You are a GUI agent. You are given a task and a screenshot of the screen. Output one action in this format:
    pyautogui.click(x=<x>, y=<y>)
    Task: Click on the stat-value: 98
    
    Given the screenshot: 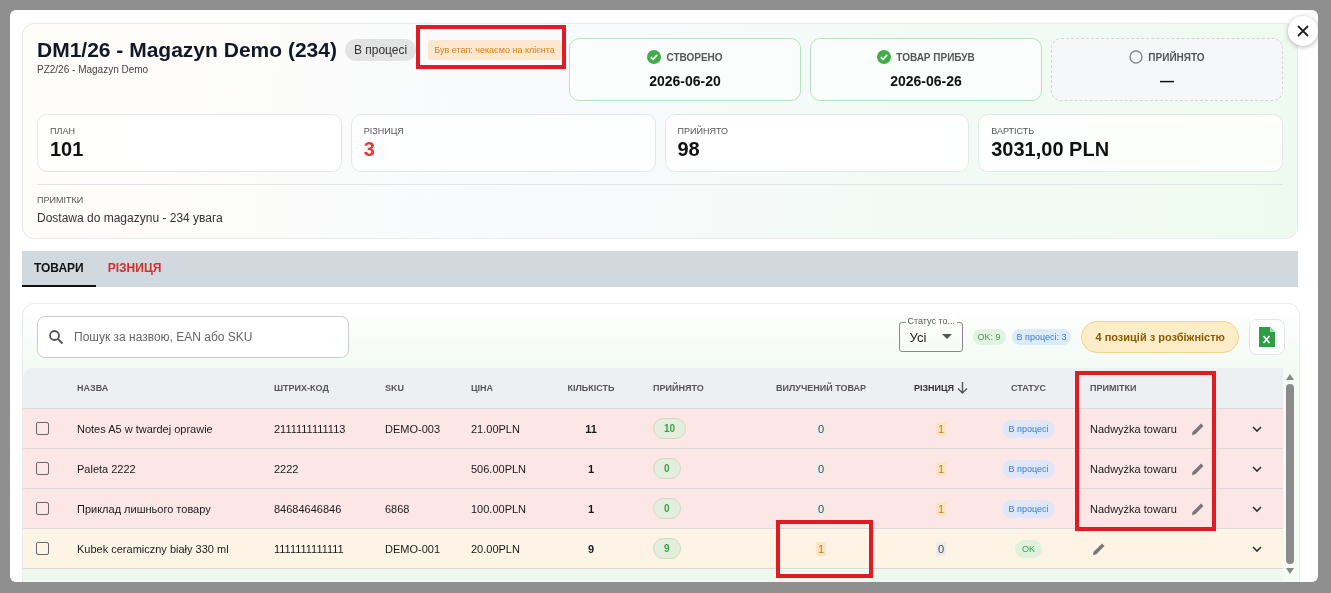 What is the action you would take?
    pyautogui.click(x=689, y=149)
    